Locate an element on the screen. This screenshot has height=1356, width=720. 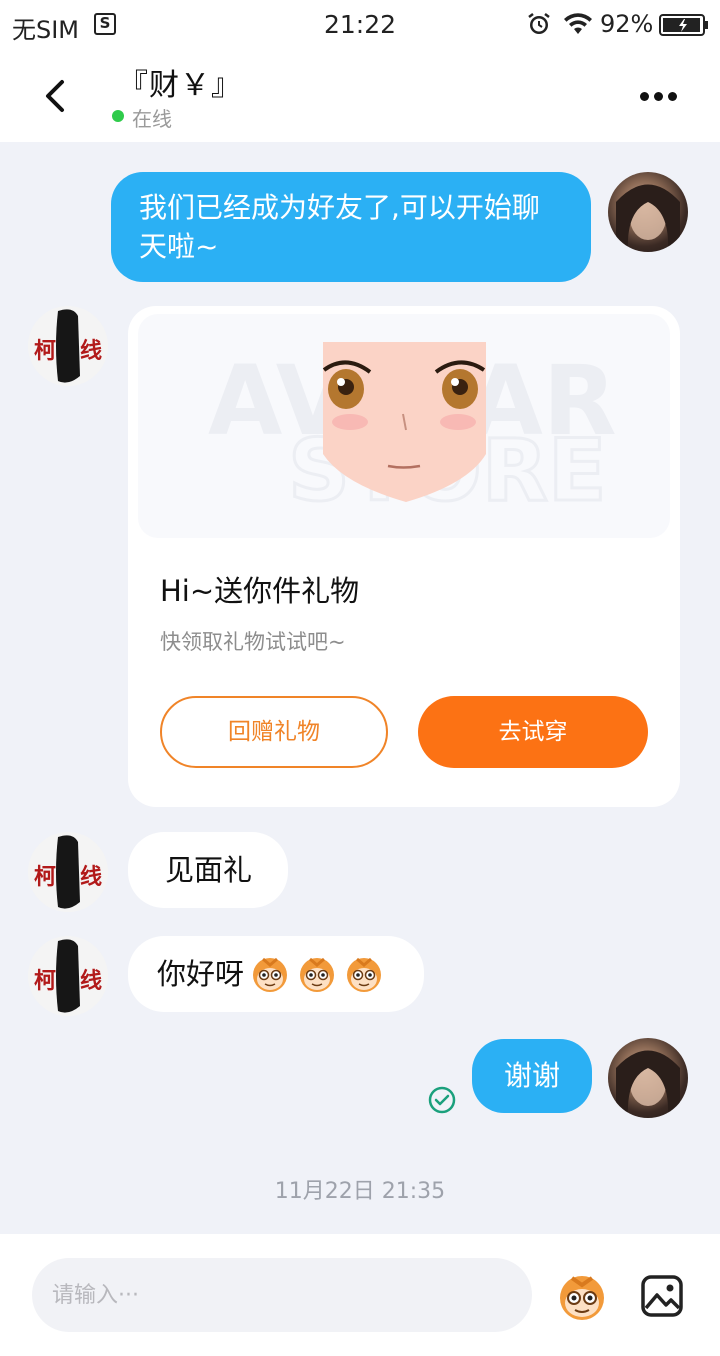
emoji-button is located at coordinates (582, 1296).